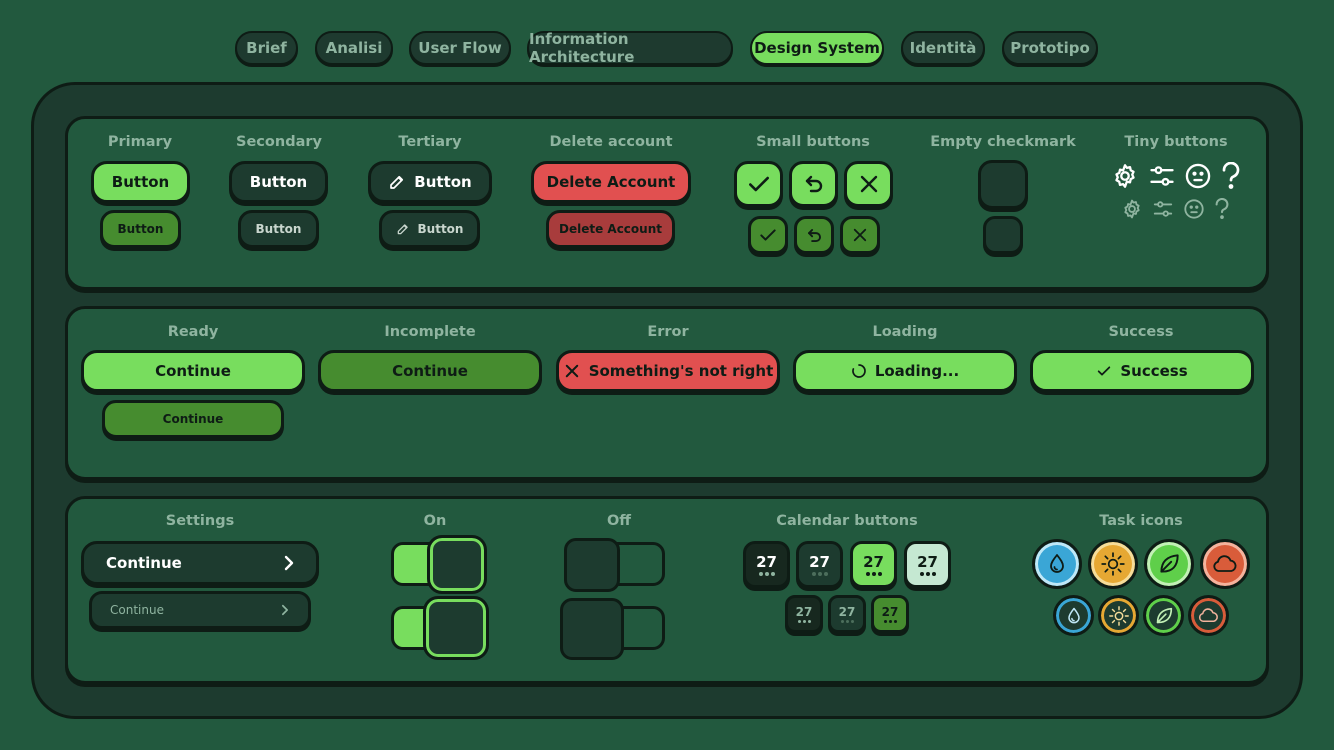  What do you see at coordinates (435, 521) in the screenshot?
I see `on-label: On` at bounding box center [435, 521].